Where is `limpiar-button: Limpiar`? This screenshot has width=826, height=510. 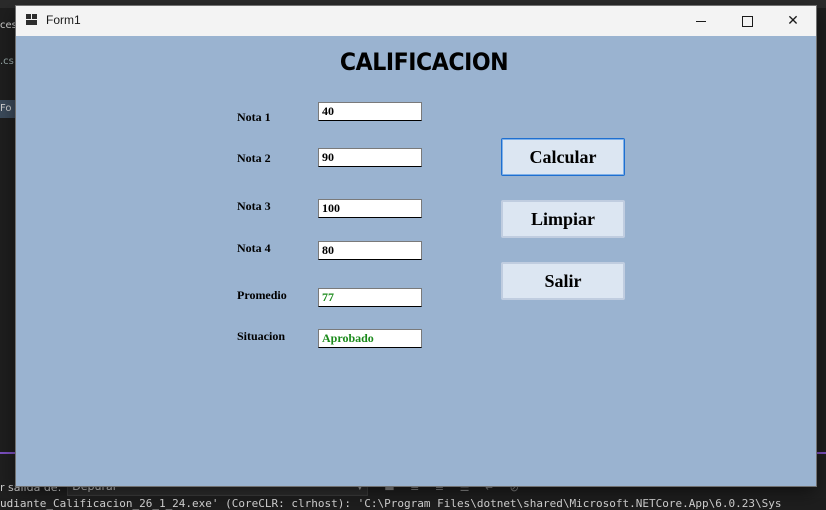 limpiar-button: Limpiar is located at coordinates (563, 219).